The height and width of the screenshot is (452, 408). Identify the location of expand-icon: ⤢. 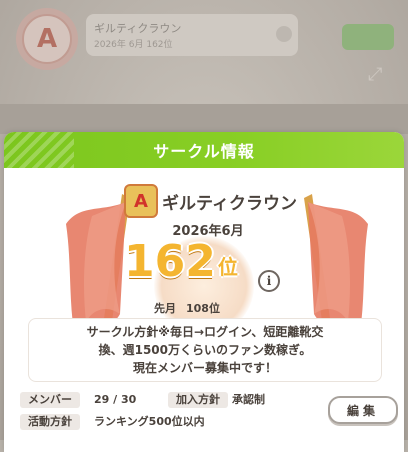
(375, 74).